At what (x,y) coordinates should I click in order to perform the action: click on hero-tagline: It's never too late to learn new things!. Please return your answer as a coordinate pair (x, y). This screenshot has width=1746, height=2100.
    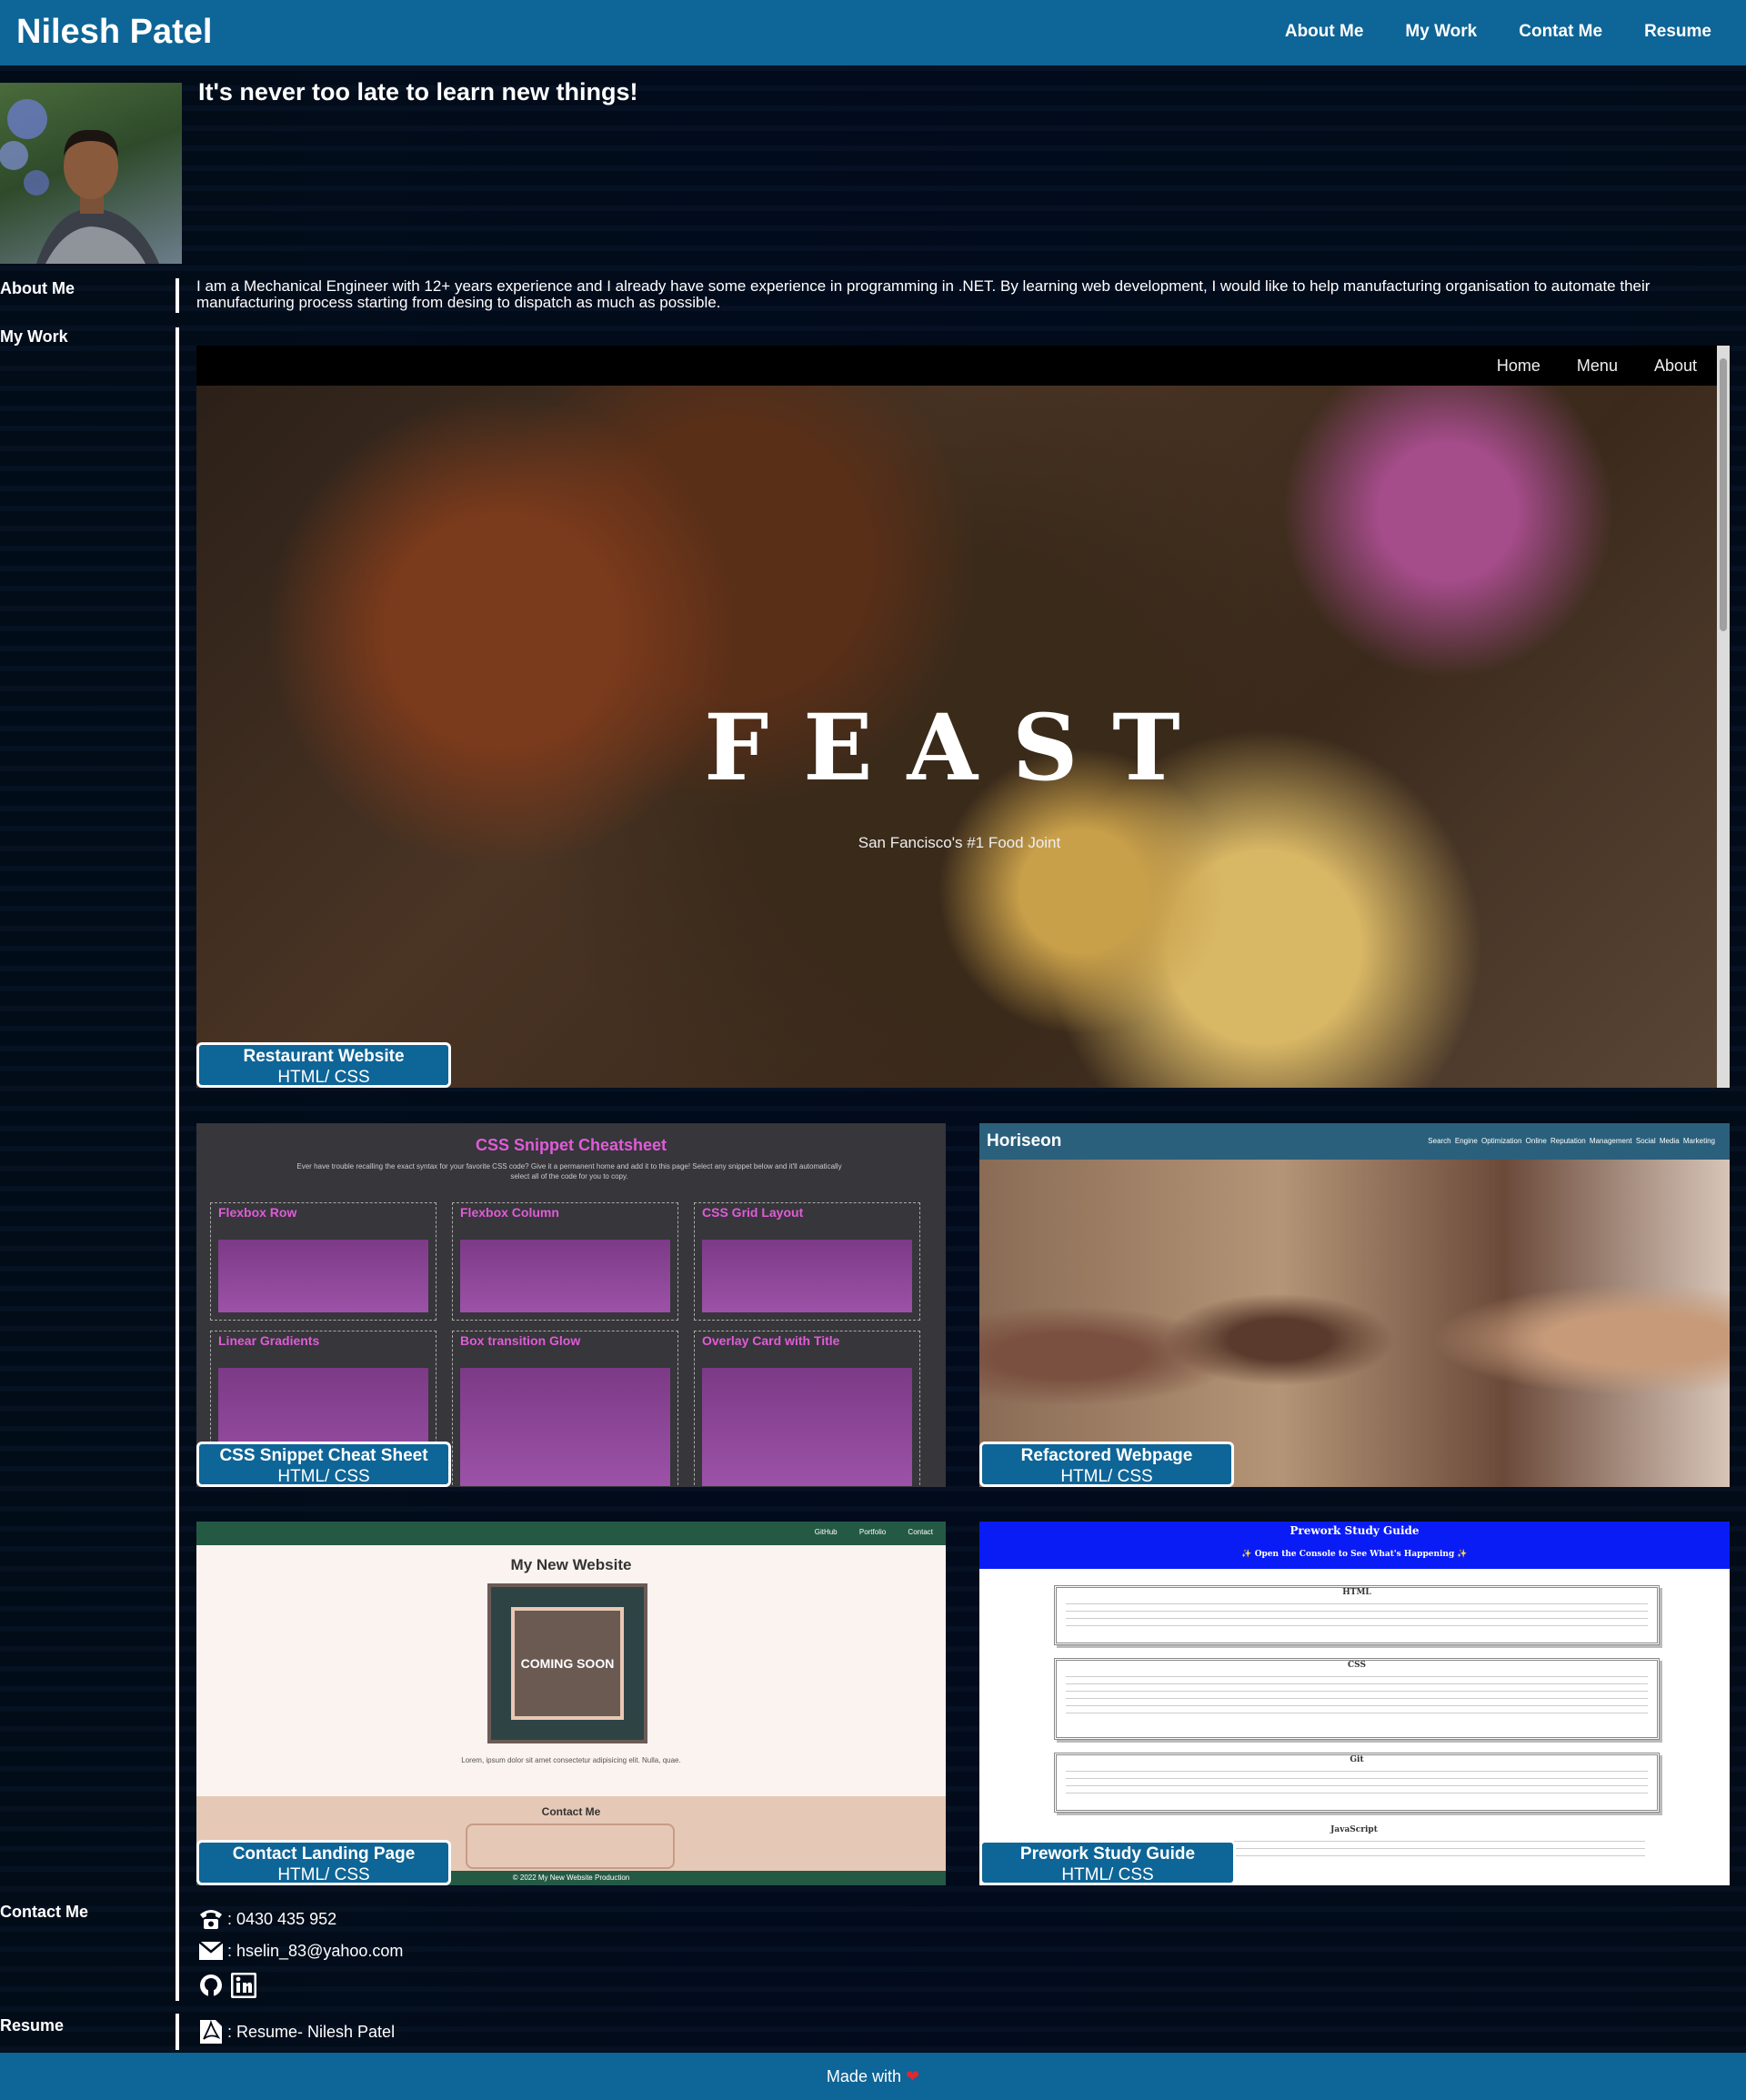
    Looking at the image, I should click on (418, 92).